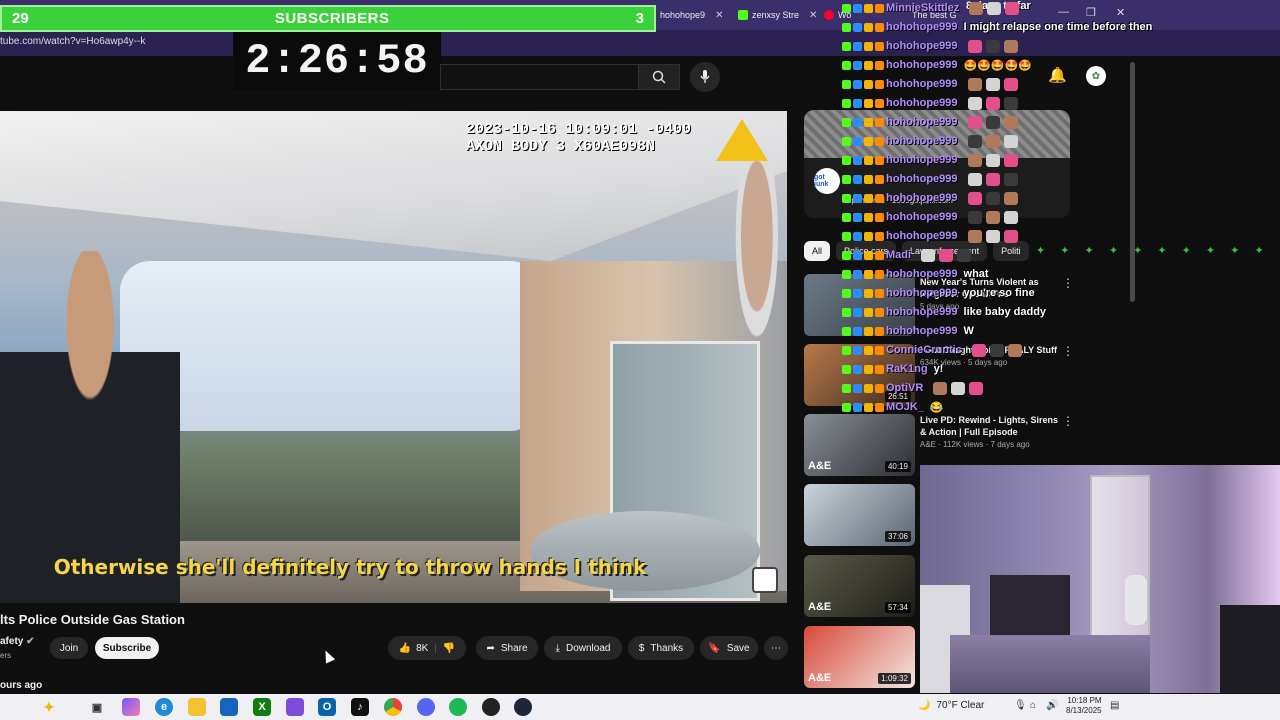 The width and height of the screenshot is (1280, 720). I want to click on store-icon, so click(229, 707).